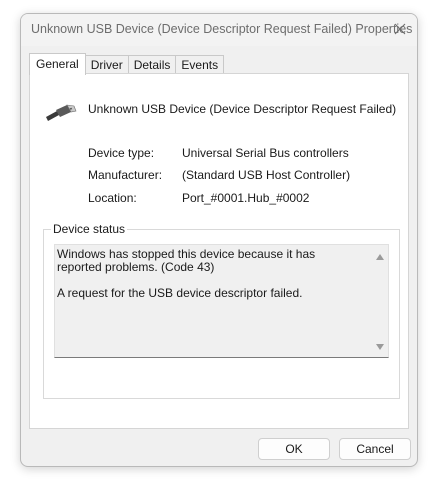 This screenshot has width=438, height=483. I want to click on usb-plug-icon, so click(61, 115).